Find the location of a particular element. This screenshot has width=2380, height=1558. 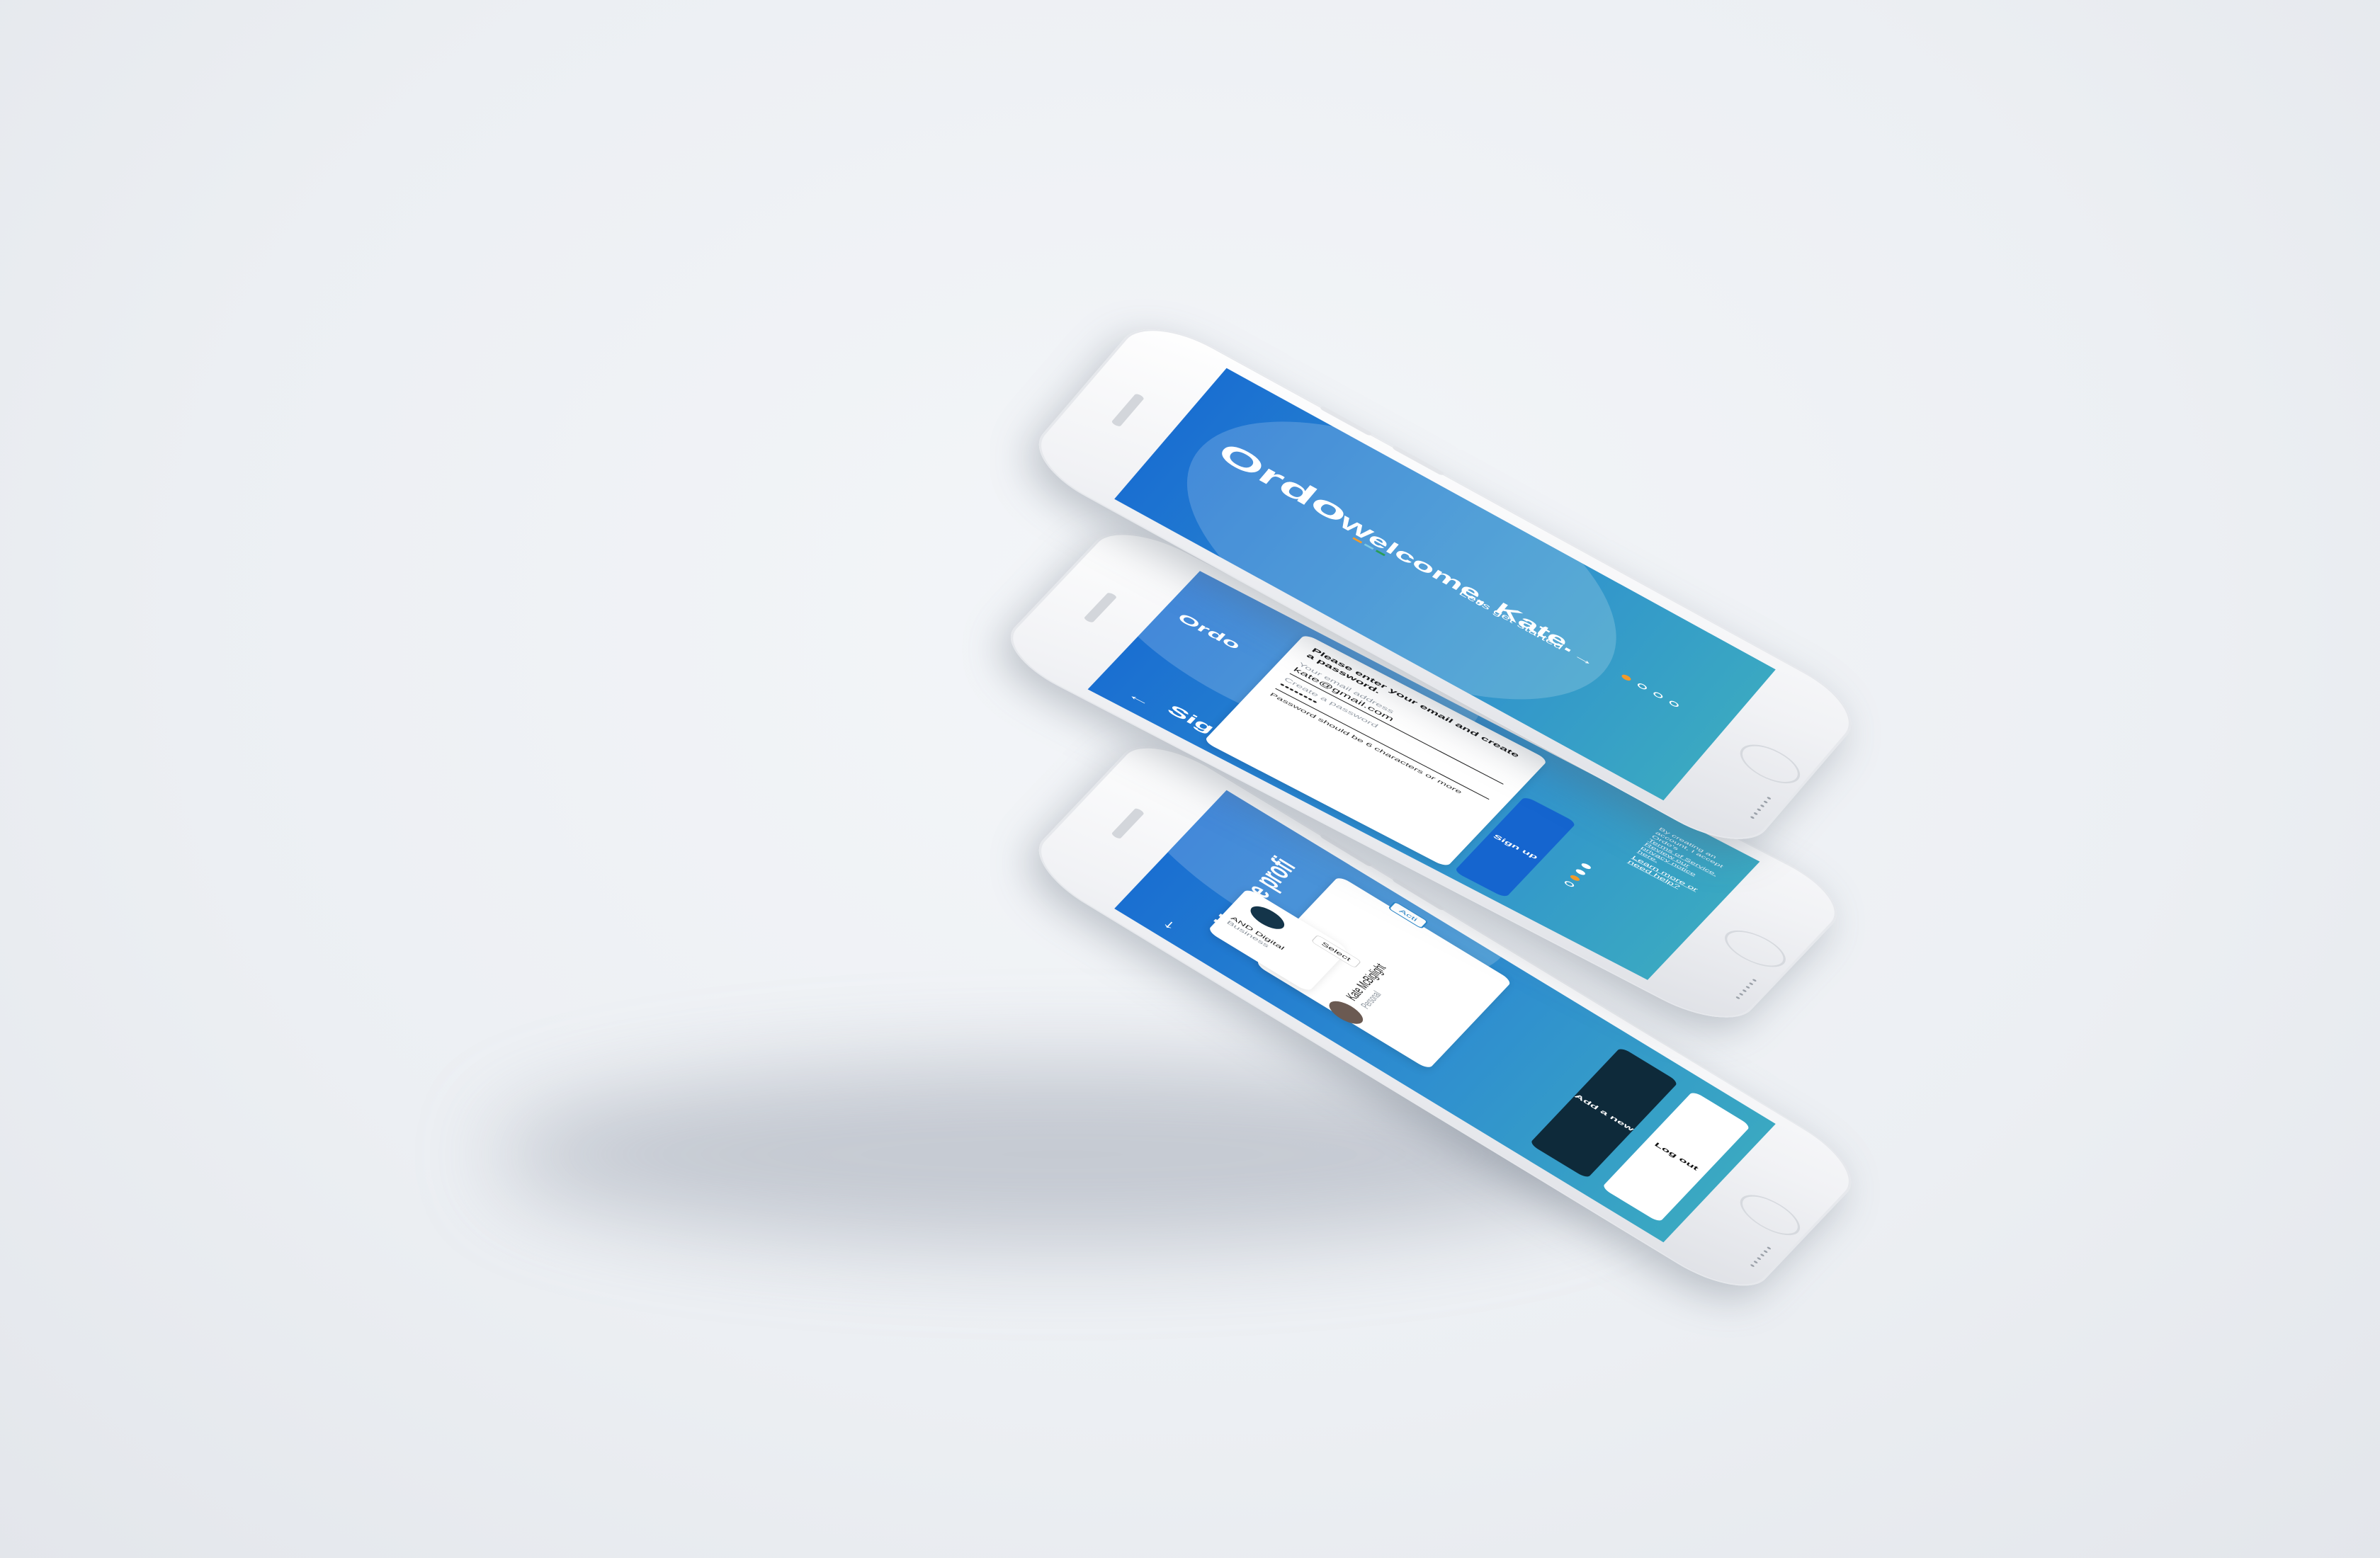

list-item: Kate McBiglight Personal is located at coordinates (1379, 977).